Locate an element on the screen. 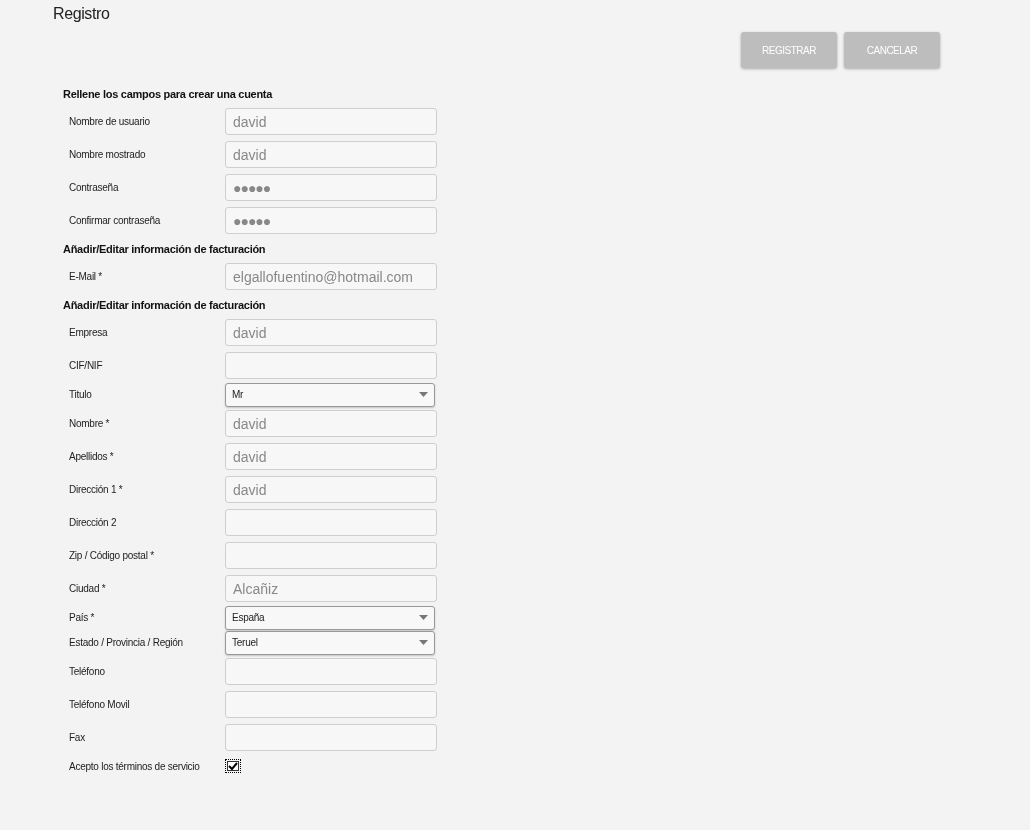  field-label: E-Mail * is located at coordinates (86, 277).